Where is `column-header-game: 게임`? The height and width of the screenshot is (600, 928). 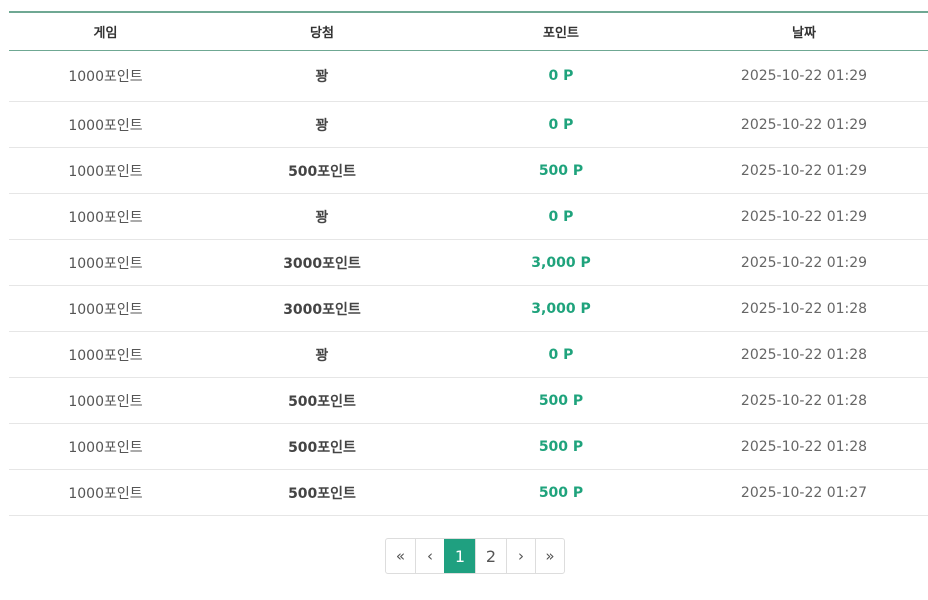 column-header-game: 게임 is located at coordinates (105, 31).